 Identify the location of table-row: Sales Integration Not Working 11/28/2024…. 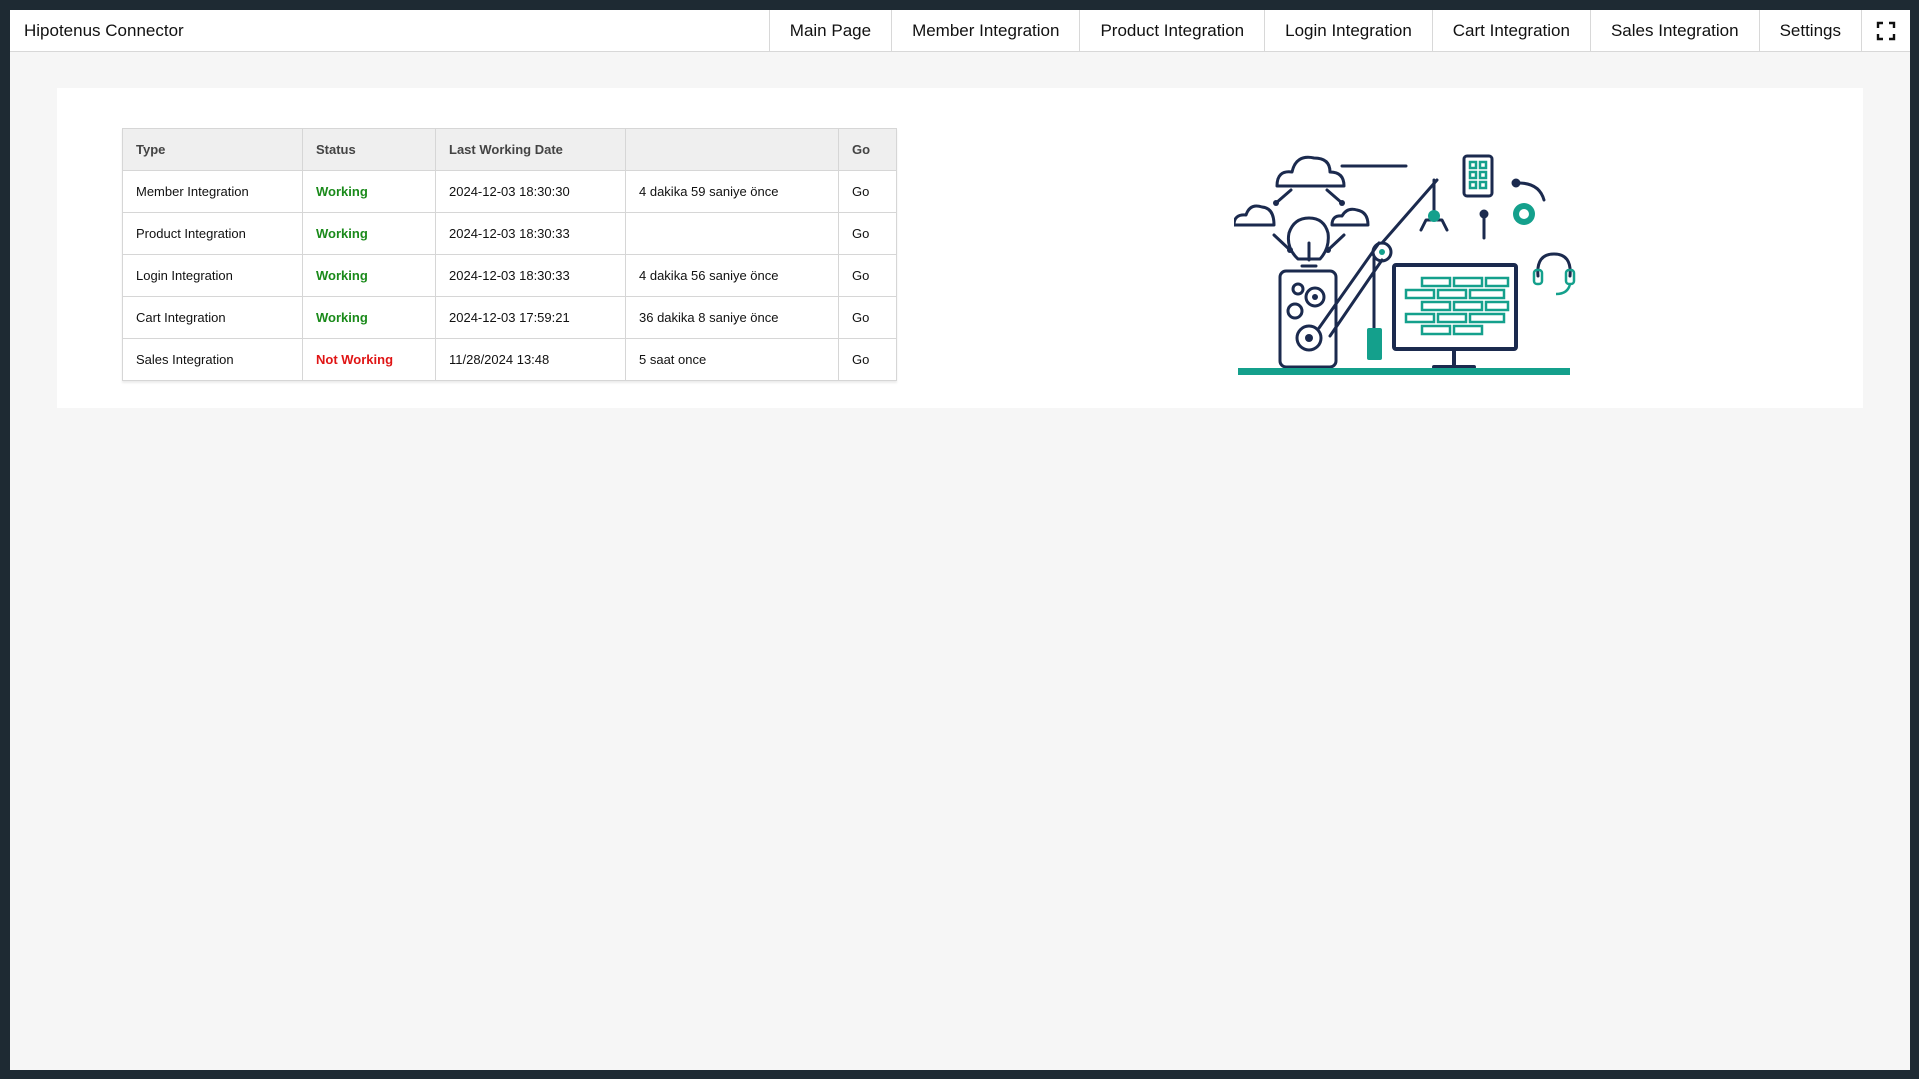
(509, 359).